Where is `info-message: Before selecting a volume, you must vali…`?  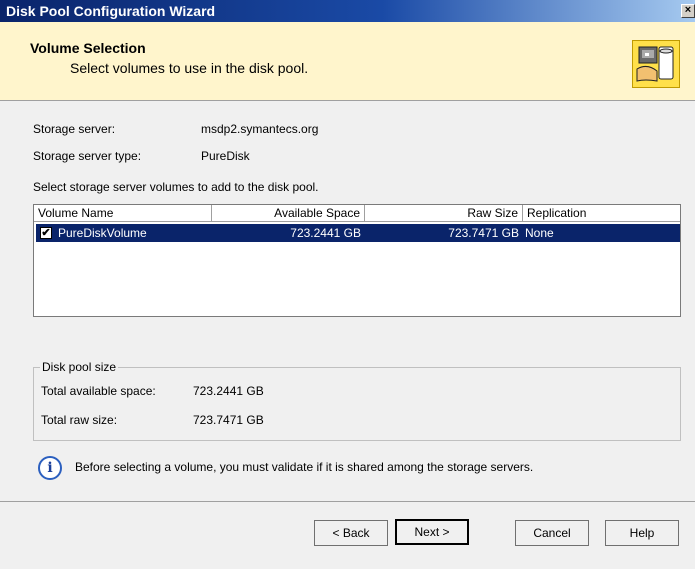
info-message: Before selecting a volume, you must vali… is located at coordinates (304, 467).